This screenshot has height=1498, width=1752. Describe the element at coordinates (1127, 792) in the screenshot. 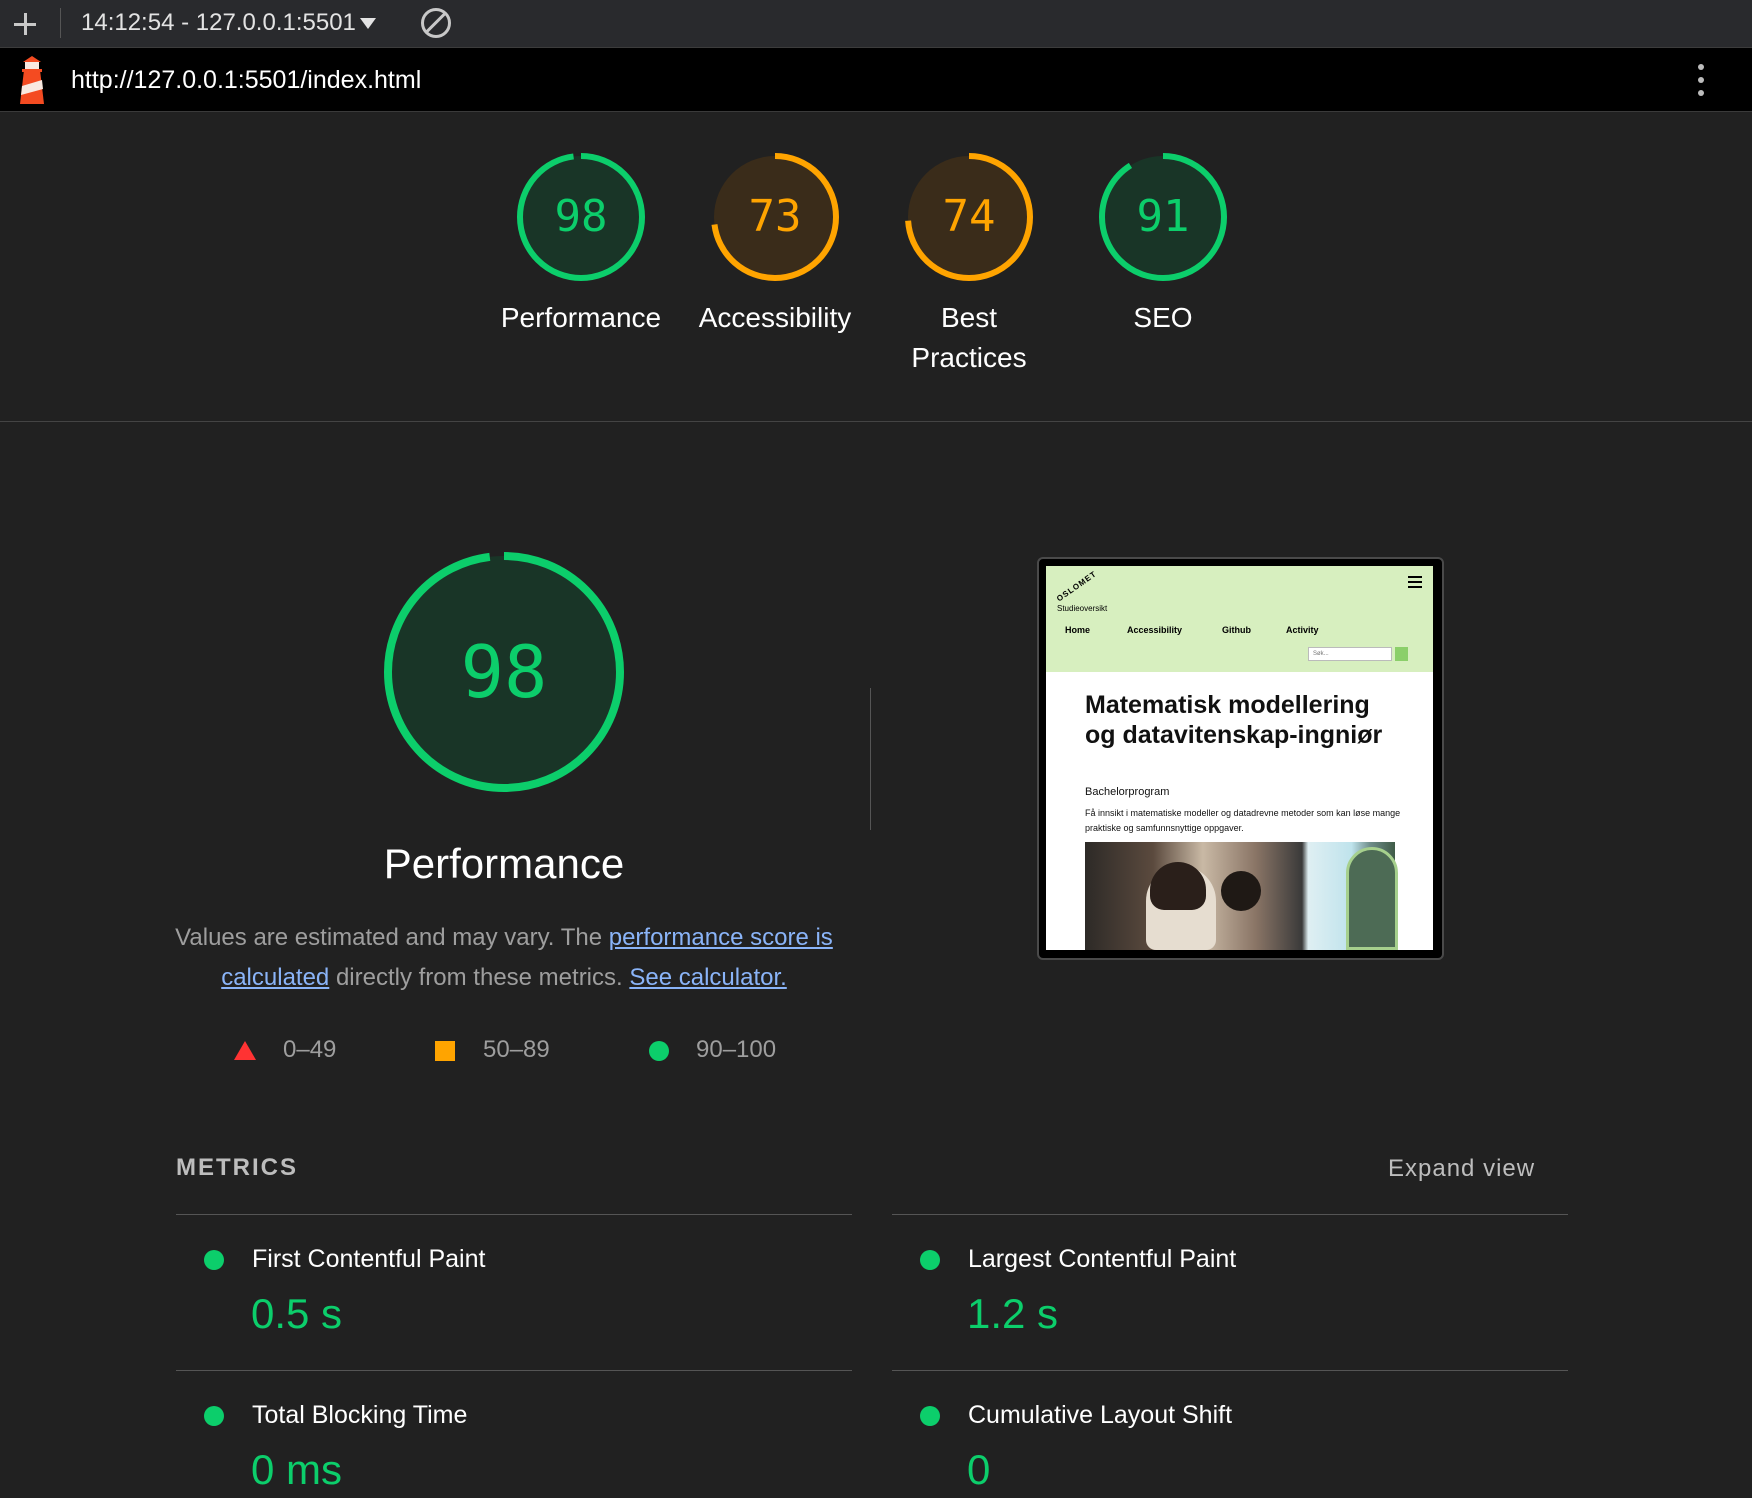

I see `screenshot-program: Bachelorprogram` at that location.